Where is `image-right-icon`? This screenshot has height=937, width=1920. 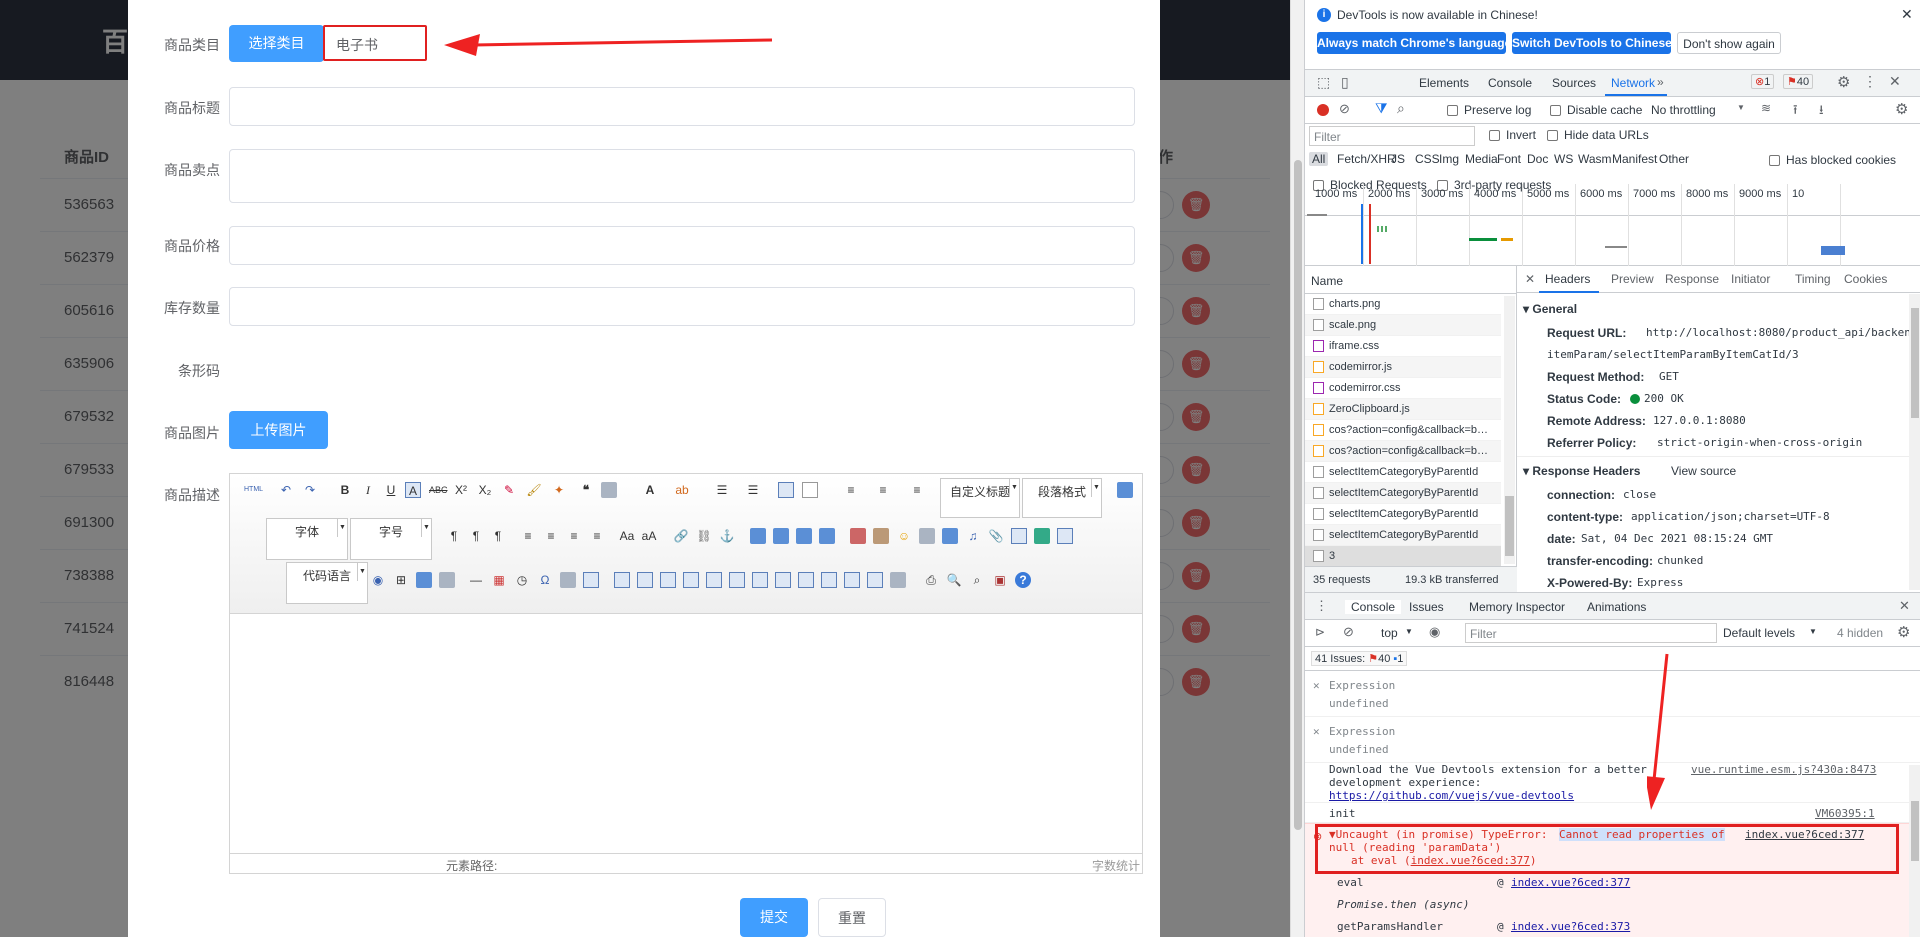 image-right-icon is located at coordinates (804, 536).